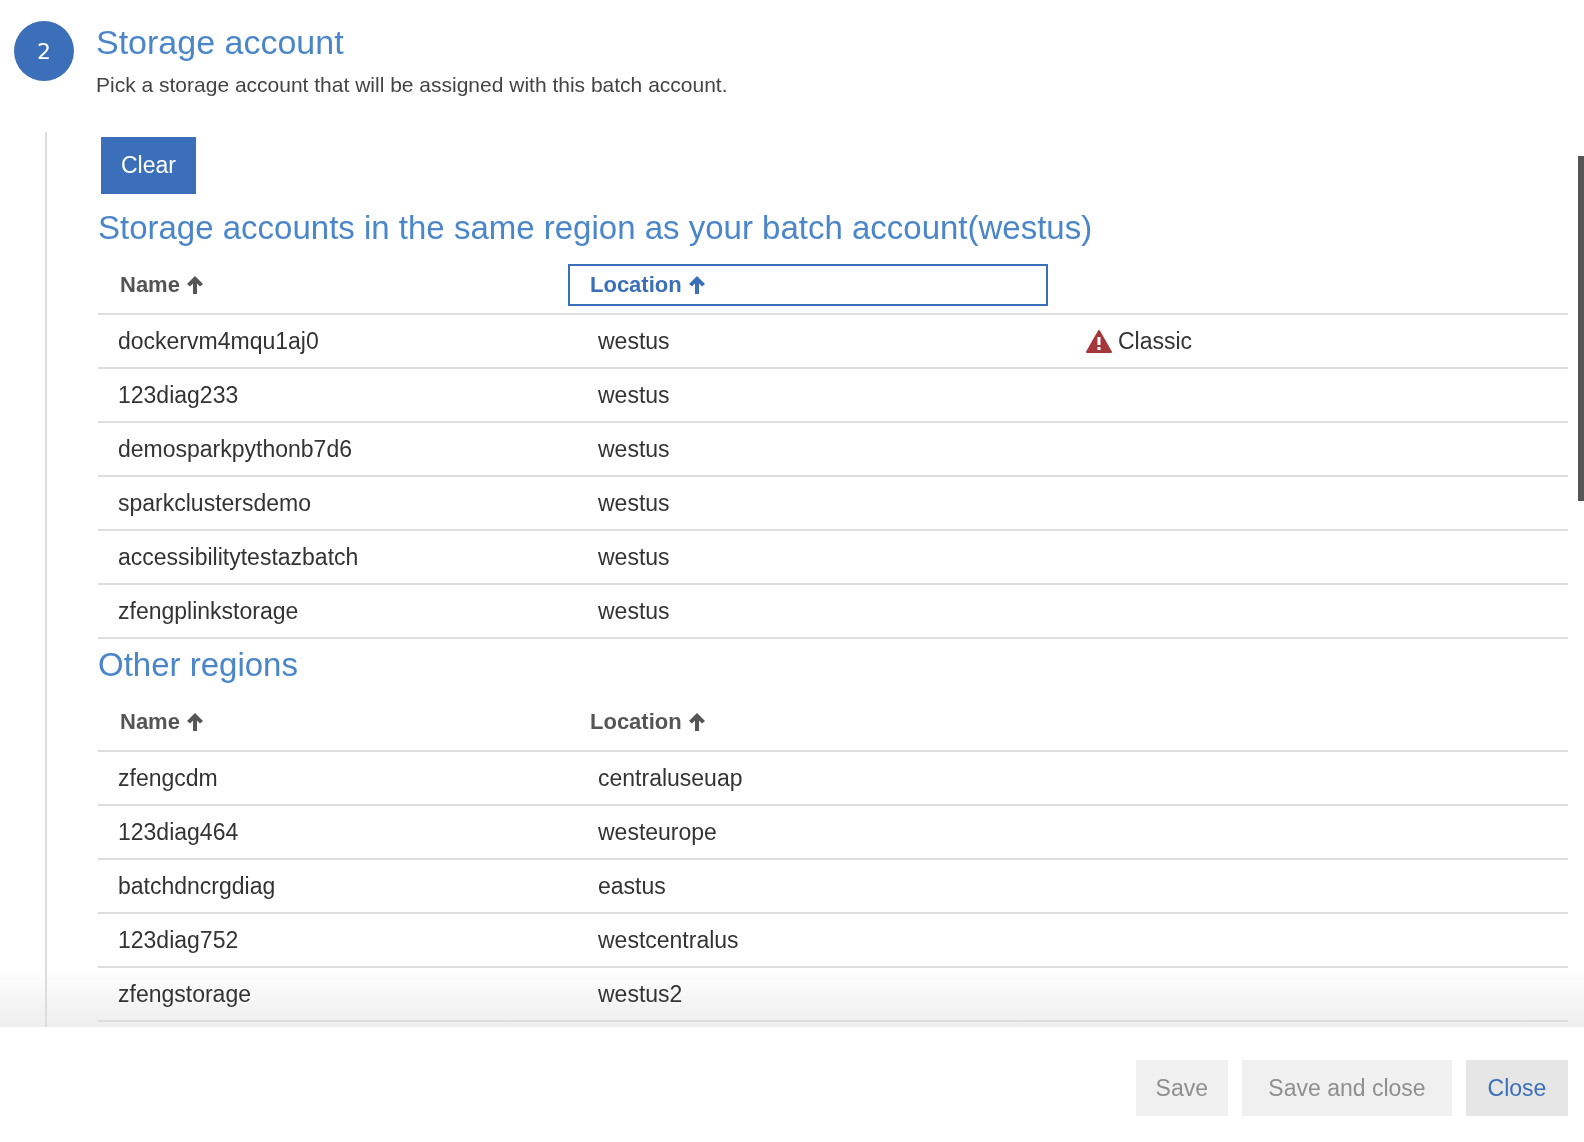 This screenshot has height=1142, width=1584. What do you see at coordinates (238, 557) in the screenshot?
I see `account-name-cell-text: accessibilitytestazbatch` at bounding box center [238, 557].